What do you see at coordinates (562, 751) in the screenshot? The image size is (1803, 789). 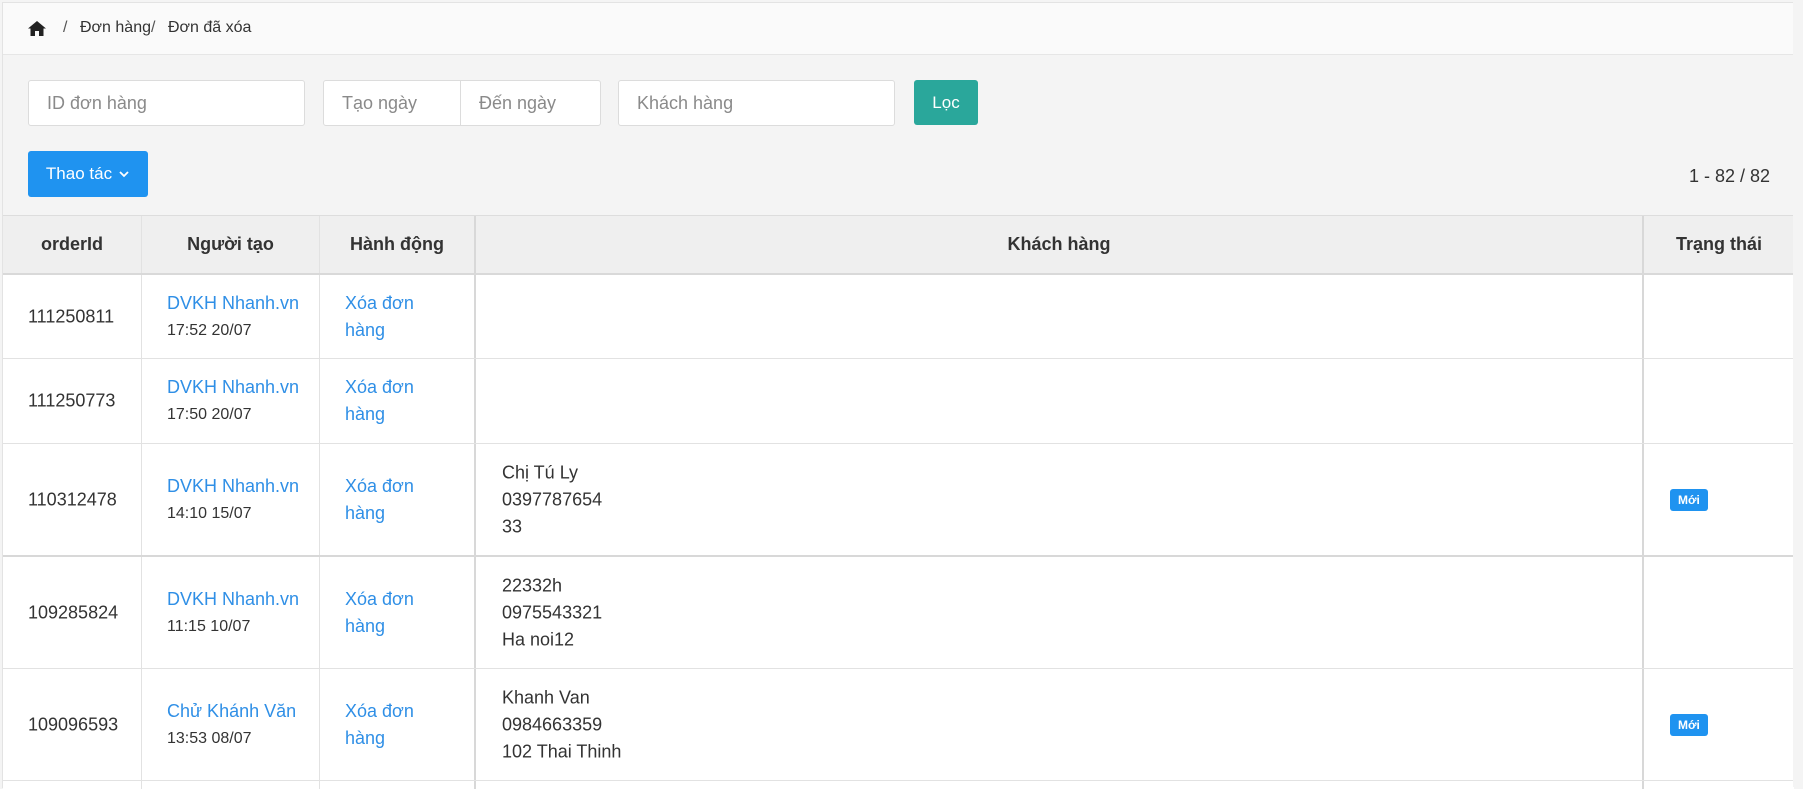 I see `customer-address: 102 Thai Thinh` at bounding box center [562, 751].